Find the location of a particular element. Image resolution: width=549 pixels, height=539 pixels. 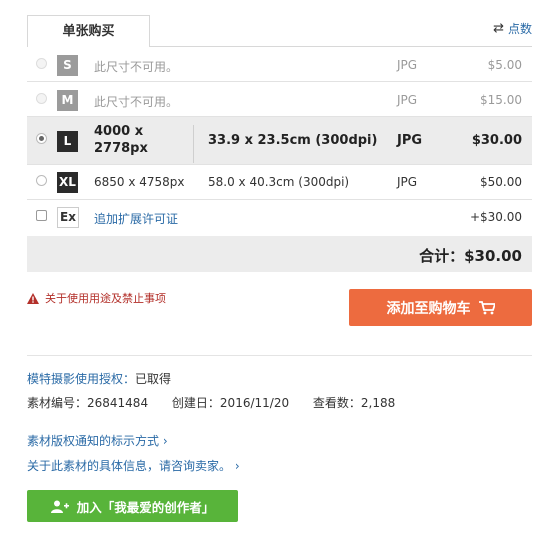

extended-license-row: Ex 追加扩展许可证 +$30.00 is located at coordinates (279, 218).